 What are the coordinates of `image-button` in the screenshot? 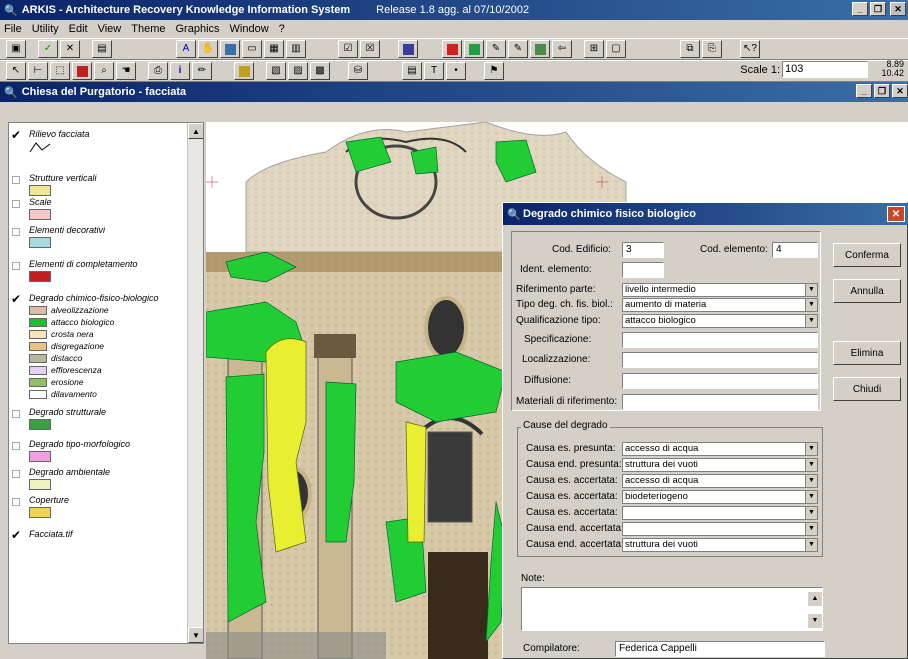 It's located at (540, 49).